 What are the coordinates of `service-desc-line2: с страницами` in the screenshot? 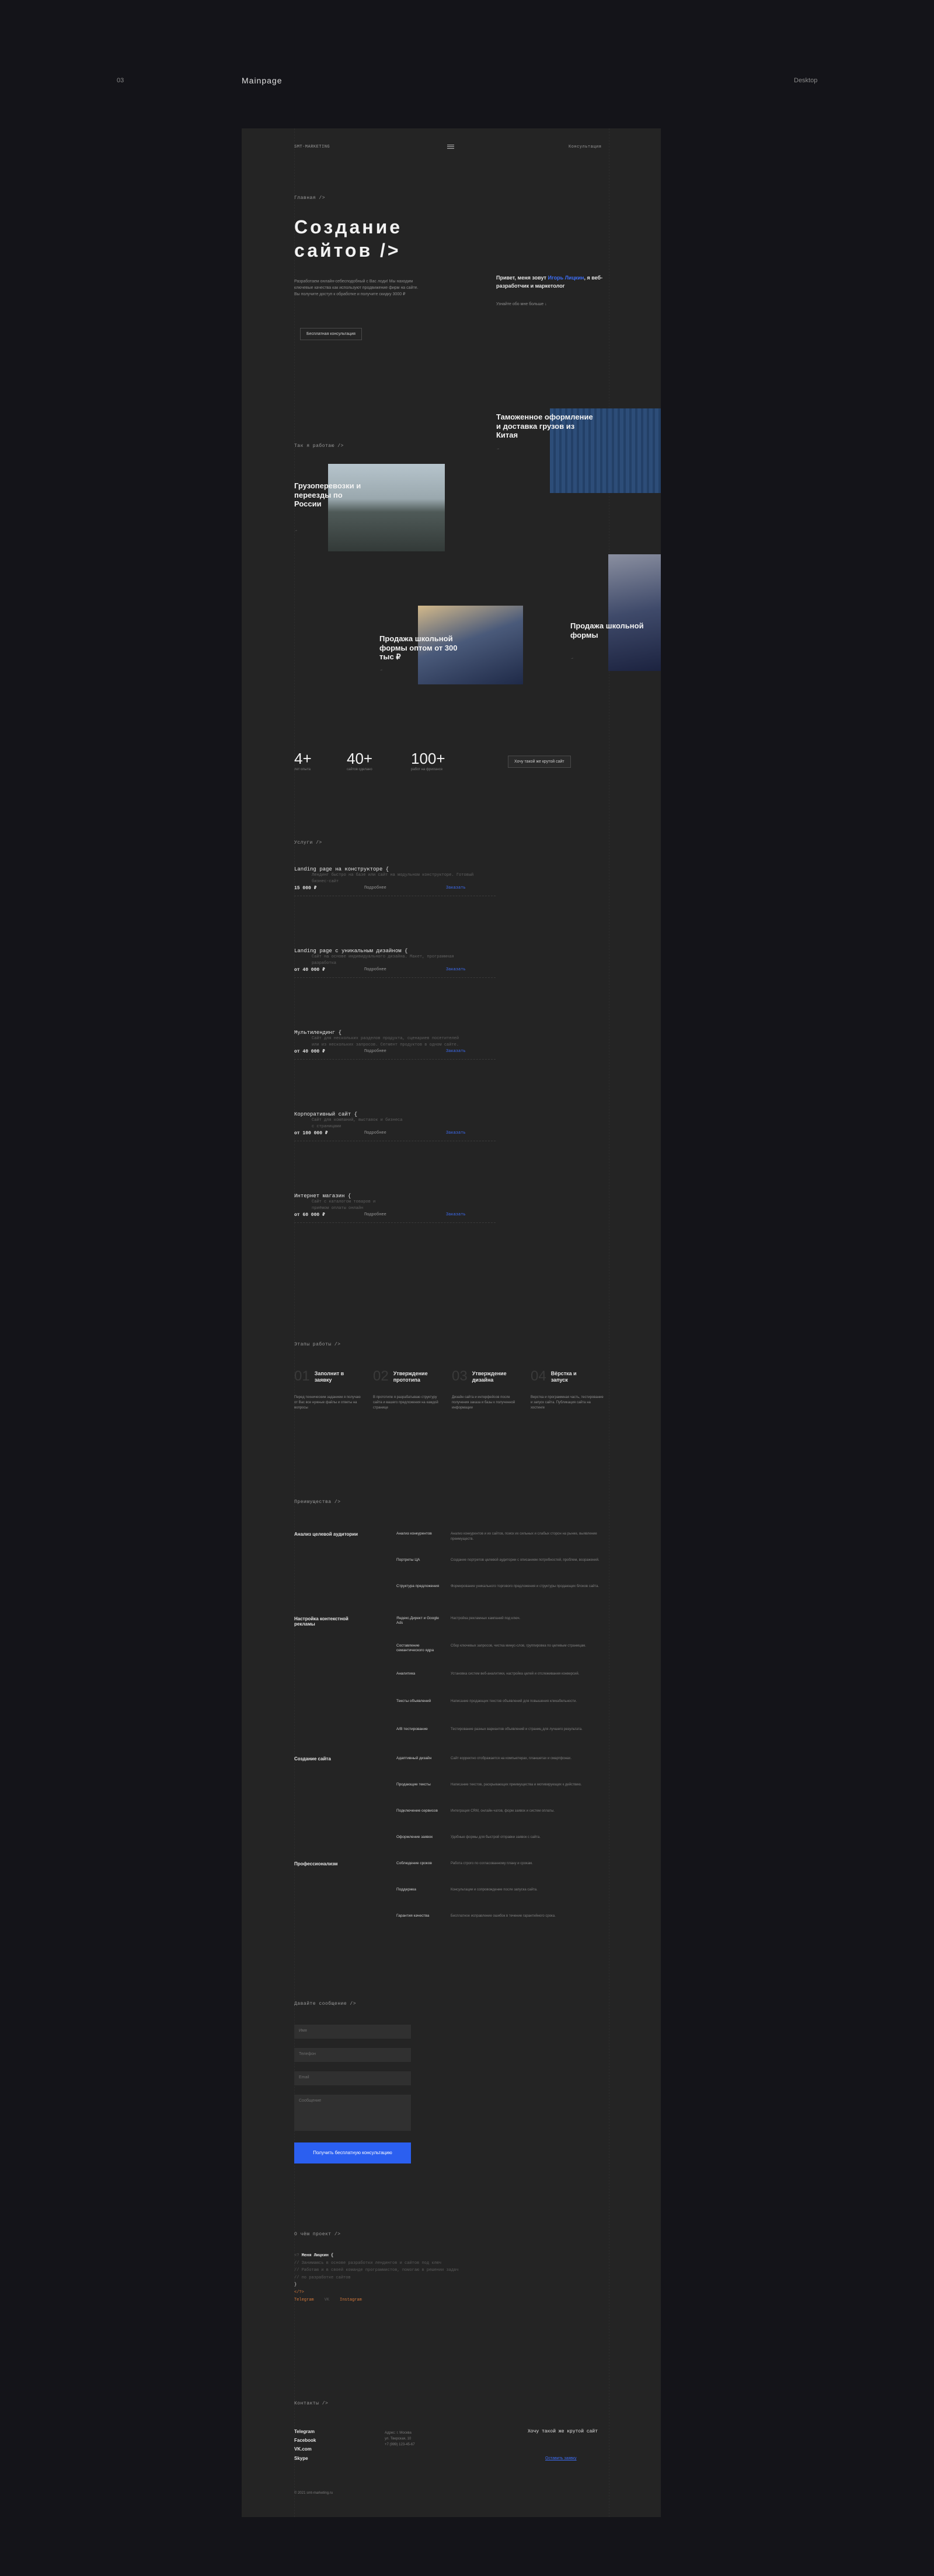 It's located at (326, 1127).